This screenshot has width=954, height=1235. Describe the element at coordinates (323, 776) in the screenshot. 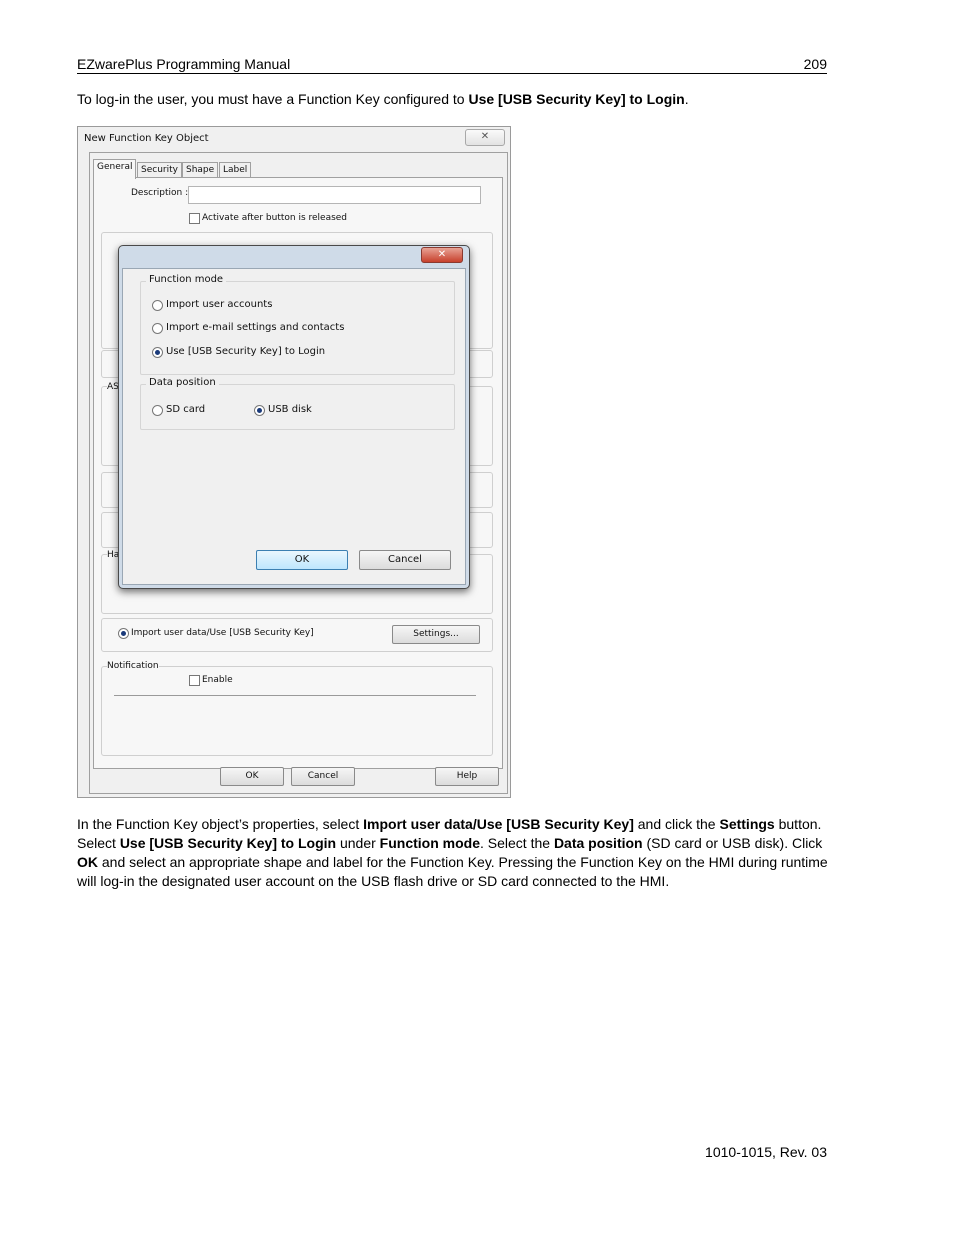

I see `cancel-button: Cancel` at that location.